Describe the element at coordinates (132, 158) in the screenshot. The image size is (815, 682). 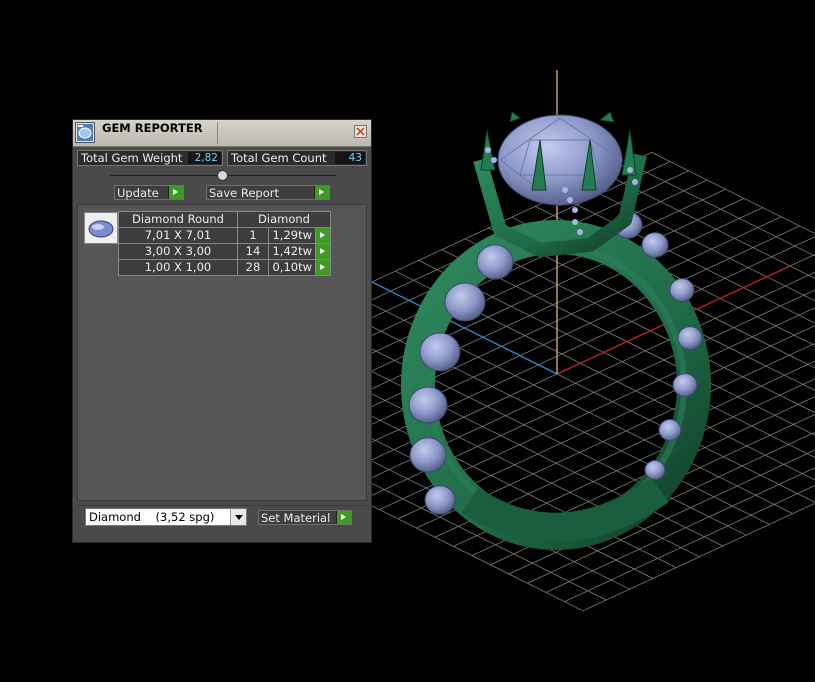
I see `total-weight-label: Total Gem Weight` at that location.